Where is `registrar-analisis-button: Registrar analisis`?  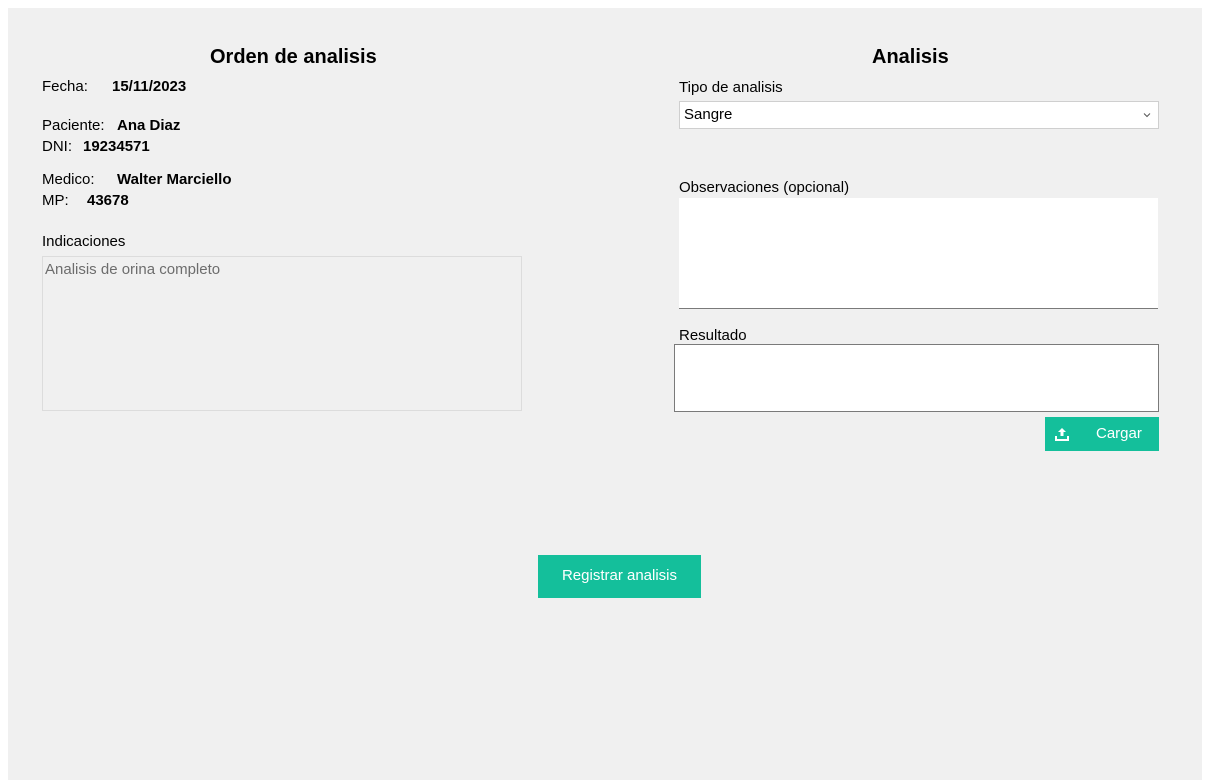
registrar-analisis-button: Registrar analisis is located at coordinates (619, 576).